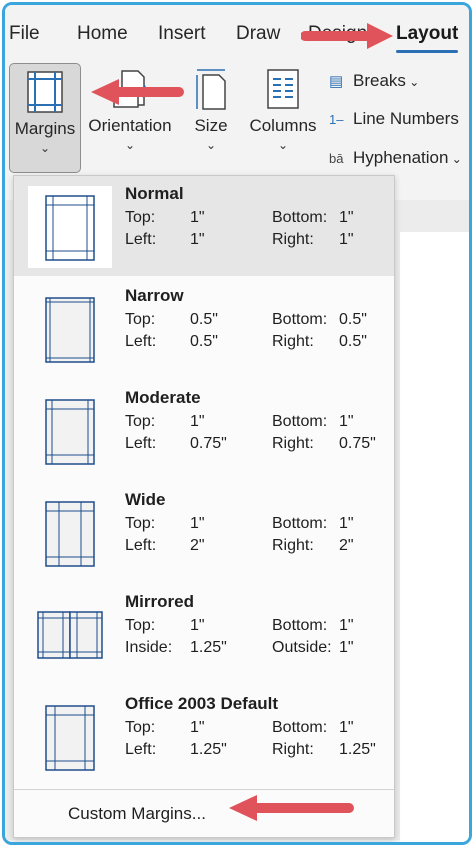 The height and width of the screenshot is (847, 474). I want to click on orientation-label: Orientation, so click(130, 125).